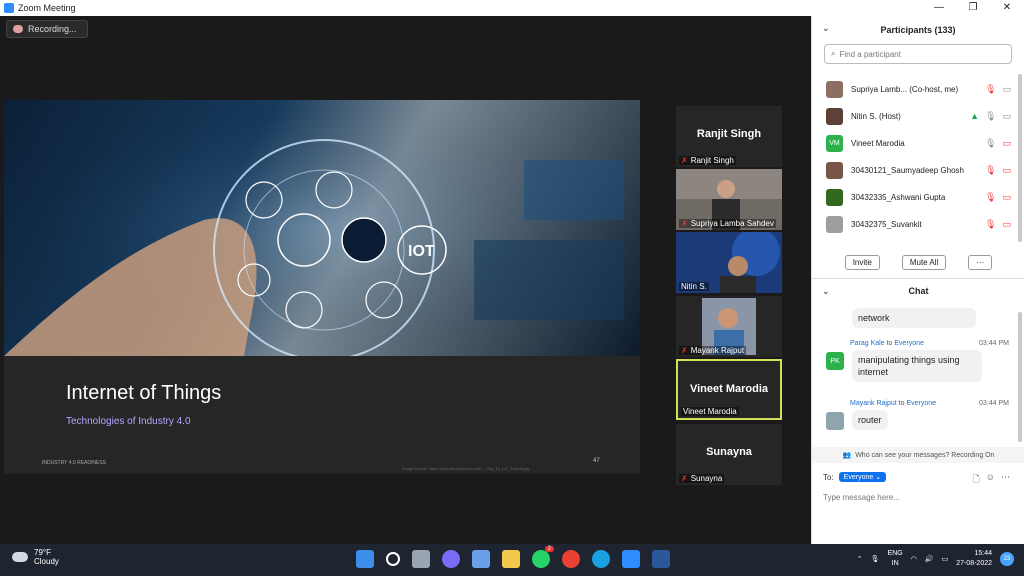 The image size is (1024, 576). Describe the element at coordinates (939, 8) in the screenshot. I see `minimize-icon: —` at that location.